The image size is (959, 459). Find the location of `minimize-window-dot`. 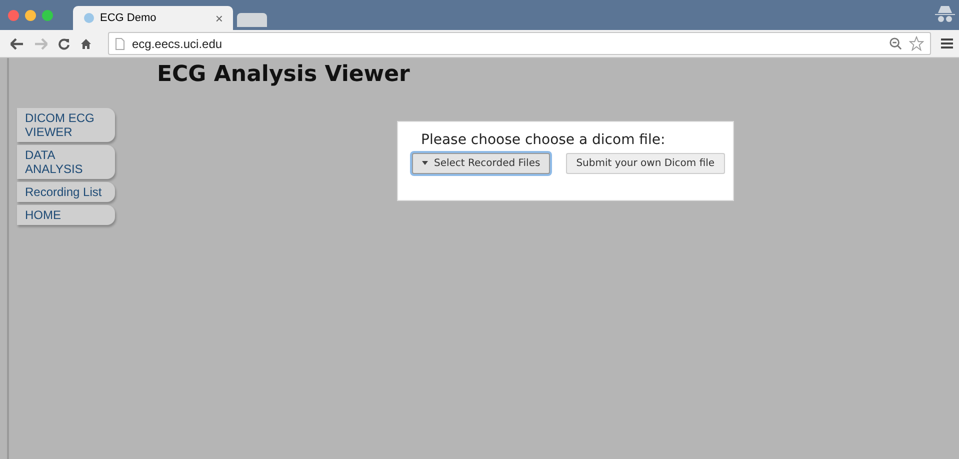

minimize-window-dot is located at coordinates (30, 15).